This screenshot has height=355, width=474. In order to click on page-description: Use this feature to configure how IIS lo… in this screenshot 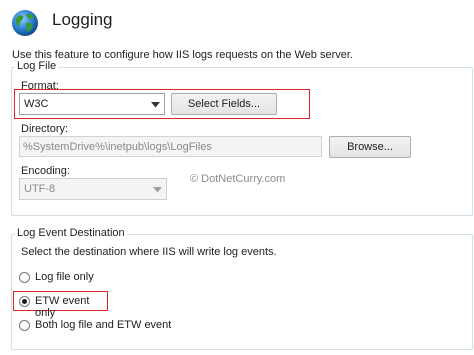, I will do `click(182, 55)`.